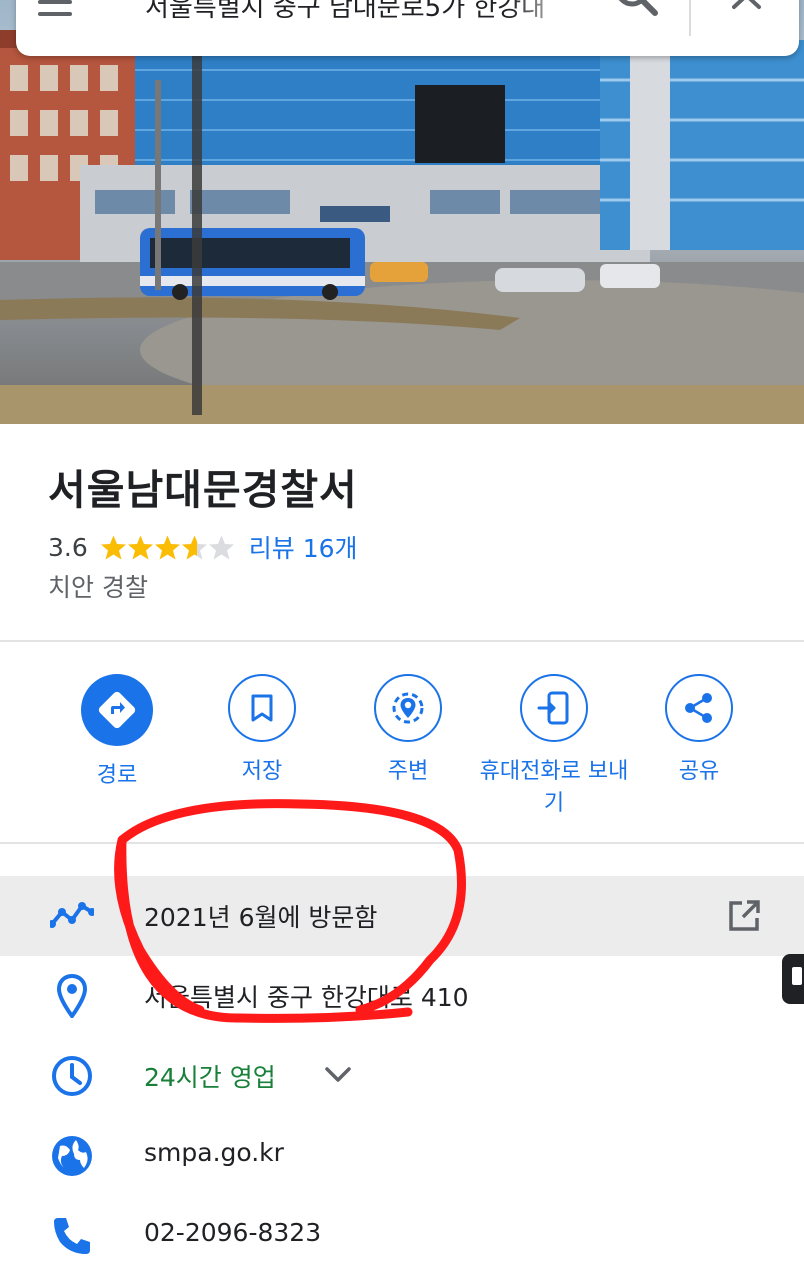 The width and height of the screenshot is (804, 1280). I want to click on website-link: smpa.go.kr, so click(214, 1152).